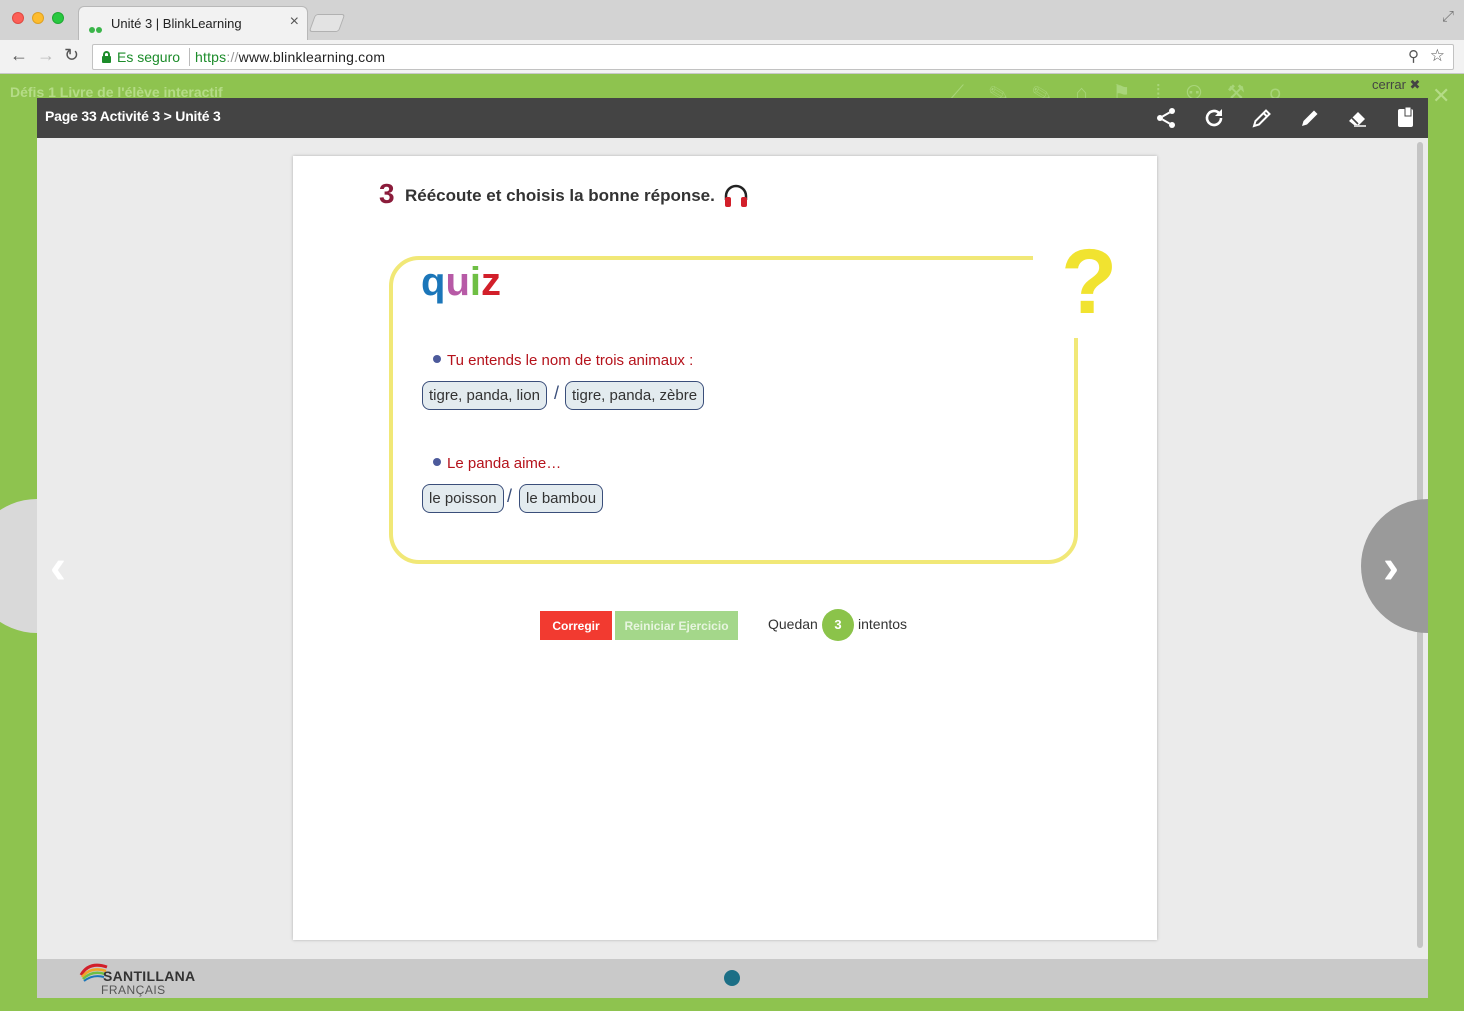  I want to click on forward-icon: →, so click(46, 55).